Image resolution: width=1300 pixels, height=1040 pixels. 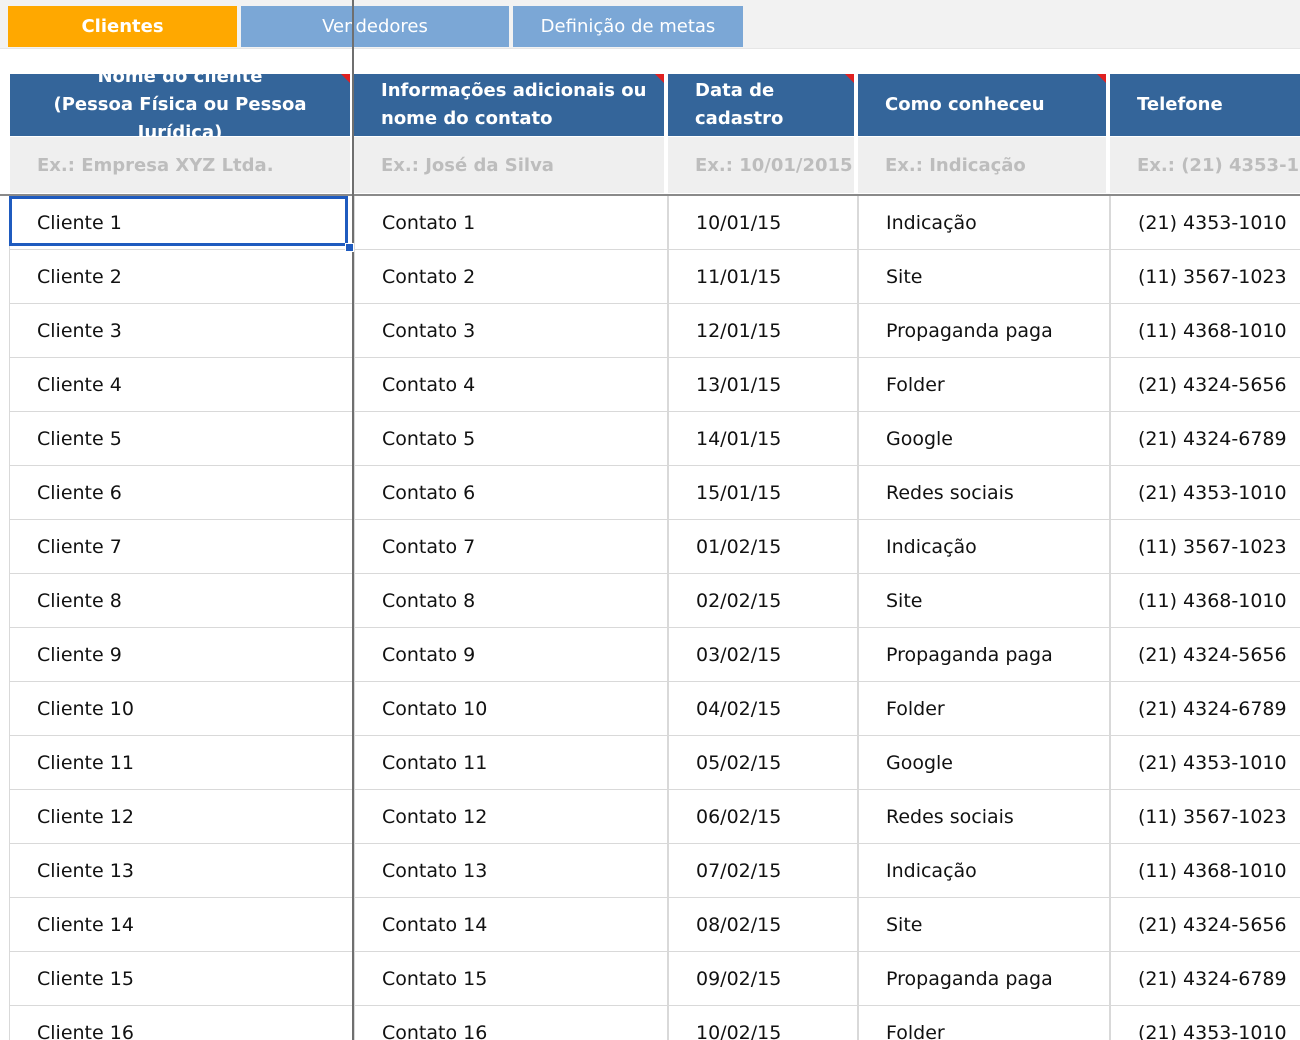 What do you see at coordinates (763, 547) in the screenshot?
I see `table-cell: 01/02/15` at bounding box center [763, 547].